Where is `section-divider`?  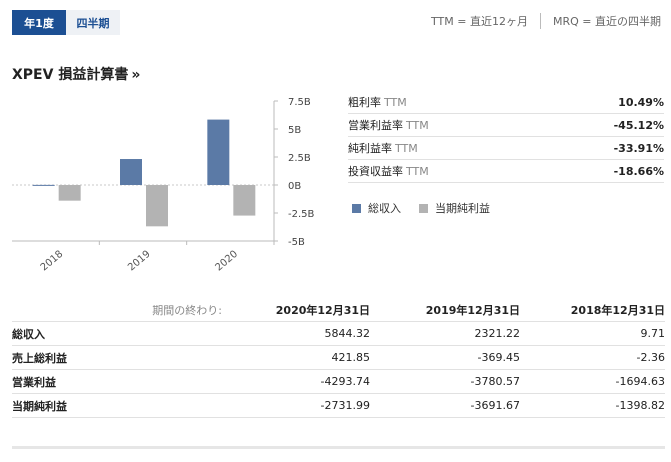
section-divider is located at coordinates (338, 447).